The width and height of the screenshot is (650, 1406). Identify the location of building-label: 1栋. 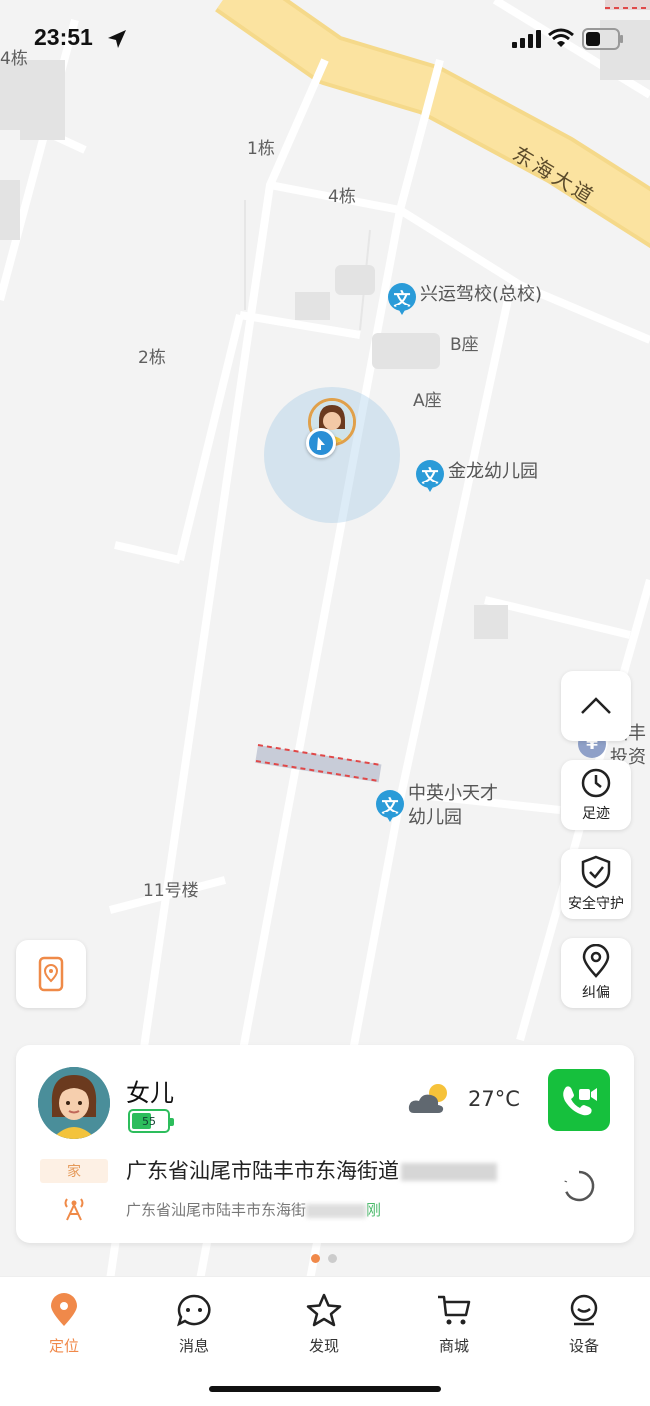
(261, 149).